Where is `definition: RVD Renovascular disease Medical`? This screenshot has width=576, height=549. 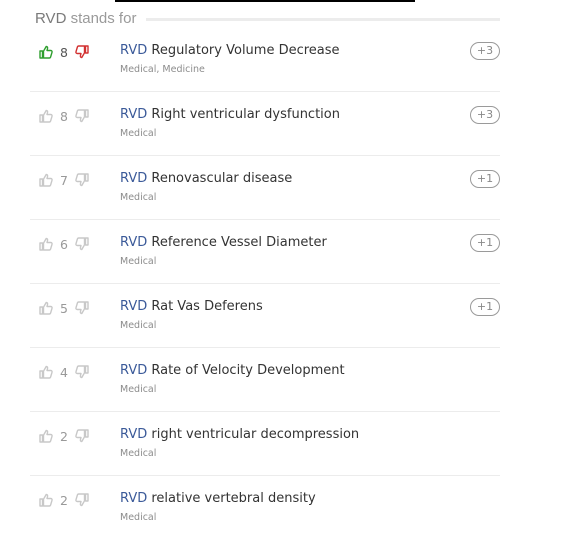 definition: RVD Renovascular disease Medical is located at coordinates (206, 187).